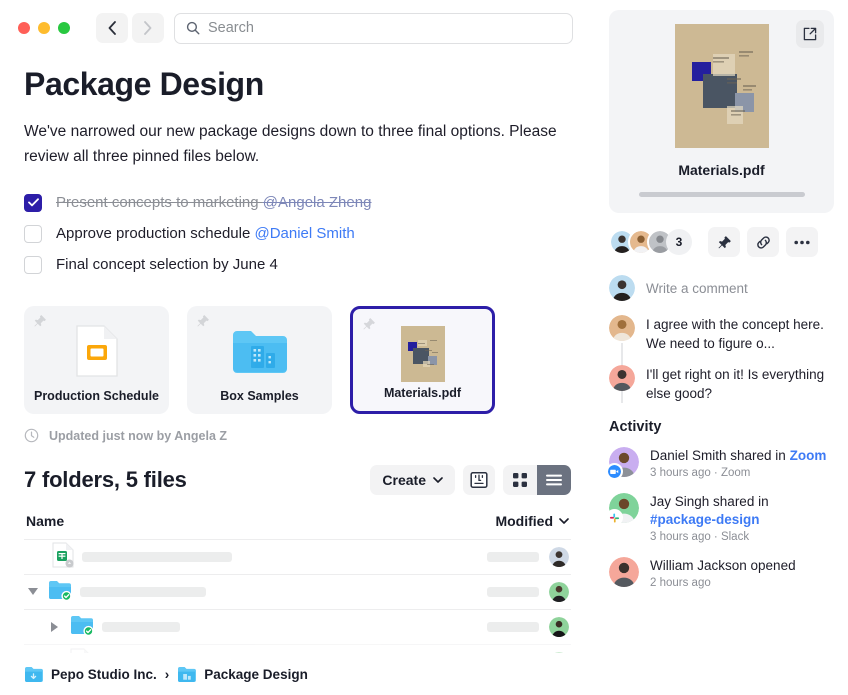 The width and height of the screenshot is (848, 695). What do you see at coordinates (304, 233) in the screenshot?
I see `task-mention: @Daniel Smith` at bounding box center [304, 233].